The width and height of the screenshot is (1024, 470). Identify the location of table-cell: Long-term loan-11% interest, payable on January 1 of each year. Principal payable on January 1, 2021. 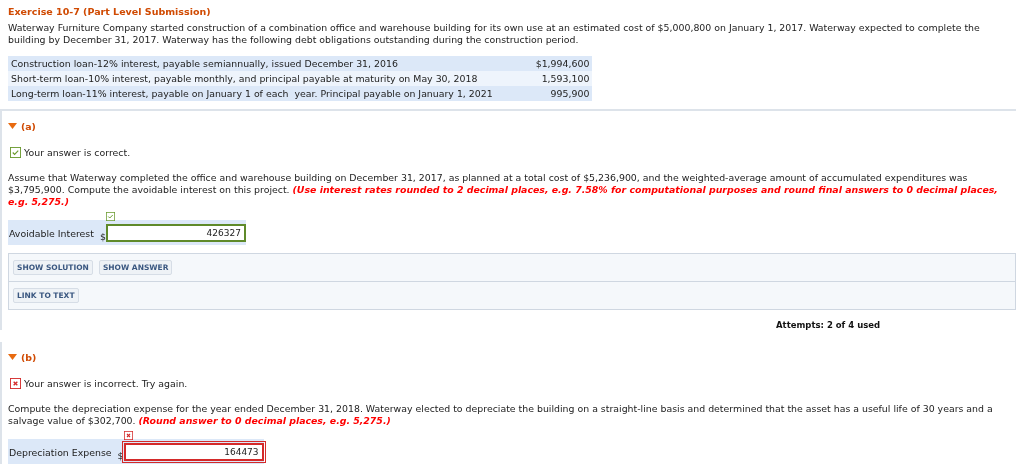
(252, 93).